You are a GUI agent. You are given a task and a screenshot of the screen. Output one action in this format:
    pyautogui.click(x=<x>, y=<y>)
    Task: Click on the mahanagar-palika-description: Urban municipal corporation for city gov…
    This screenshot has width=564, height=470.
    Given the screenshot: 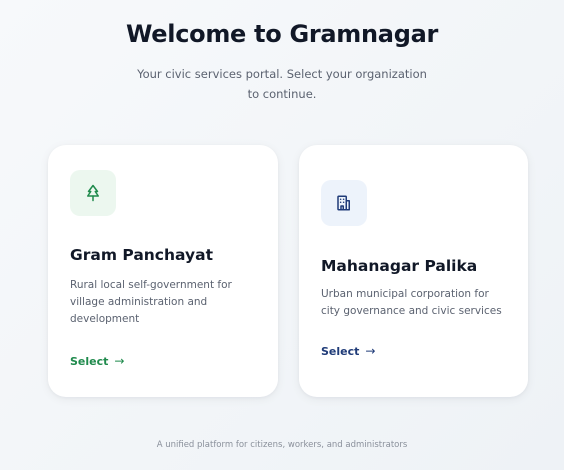 What is the action you would take?
    pyautogui.click(x=411, y=302)
    